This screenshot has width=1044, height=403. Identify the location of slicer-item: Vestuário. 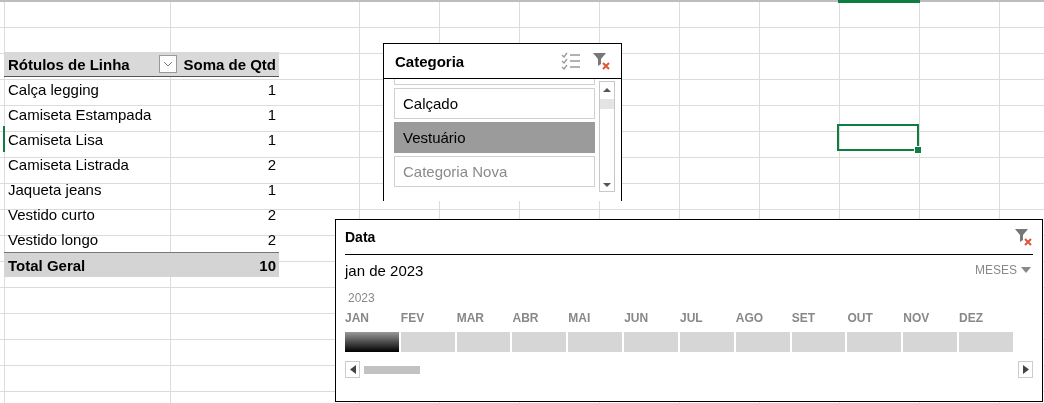
(494, 137).